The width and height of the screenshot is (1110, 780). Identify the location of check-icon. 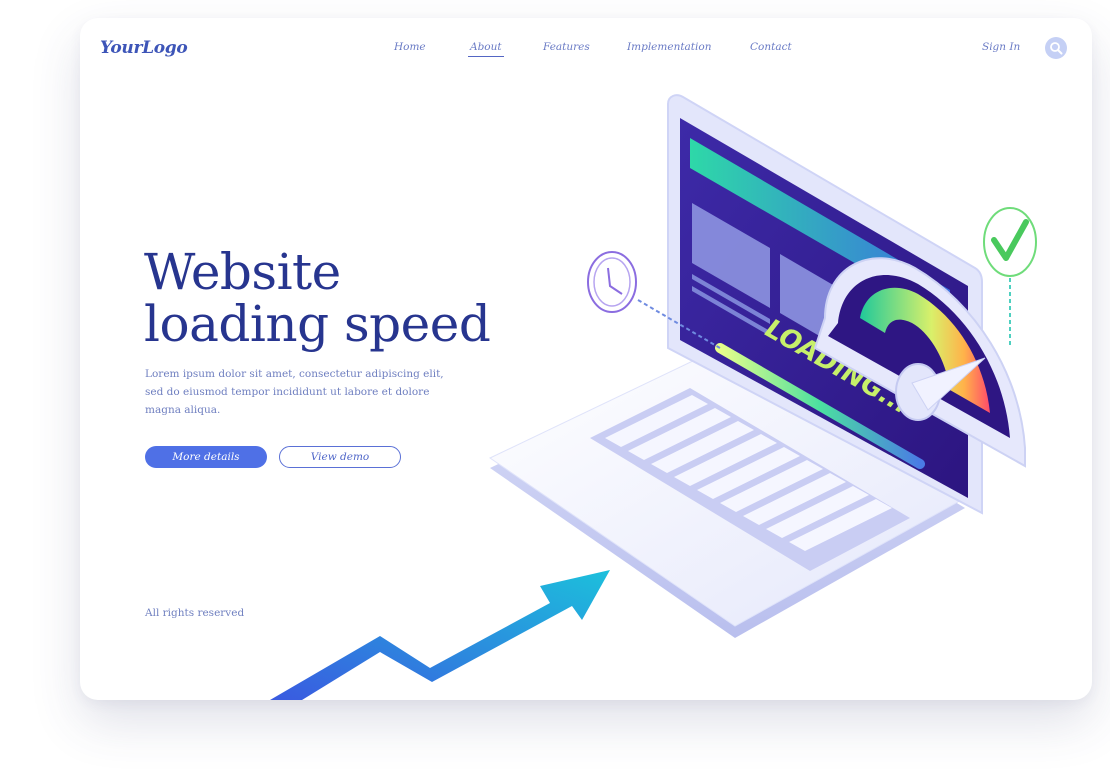
(1010, 277).